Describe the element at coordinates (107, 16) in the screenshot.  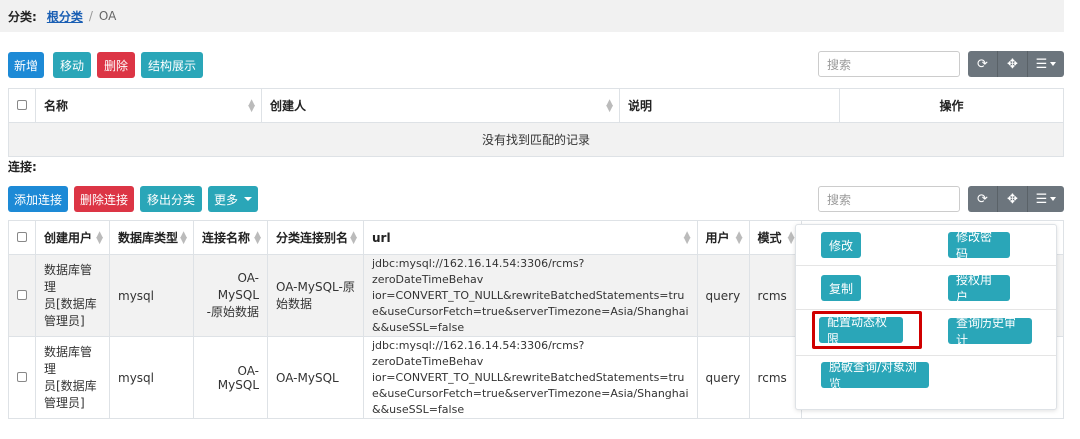
I see `breadcrumb-current: OA` at that location.